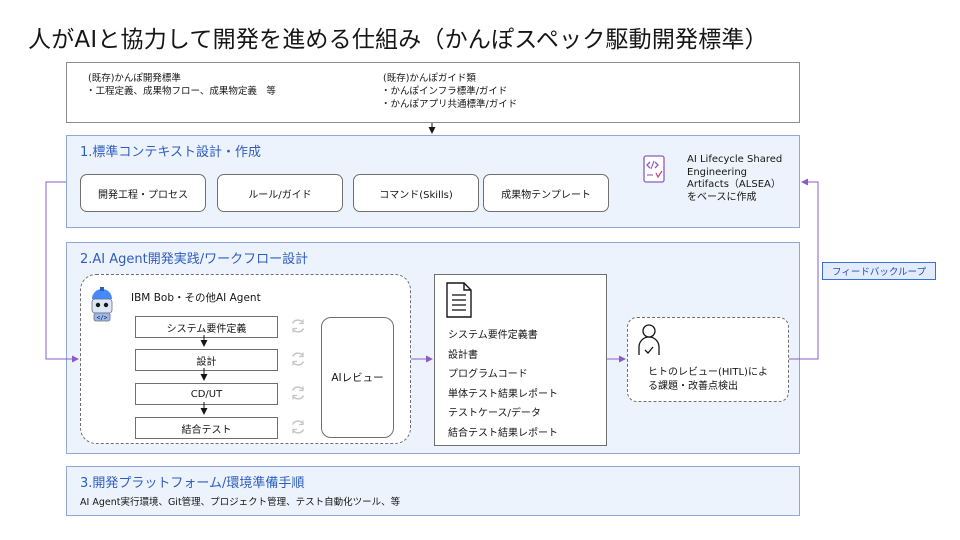 This screenshot has height=540, width=960. I want to click on context-to-agent-line, so click(62, 272).